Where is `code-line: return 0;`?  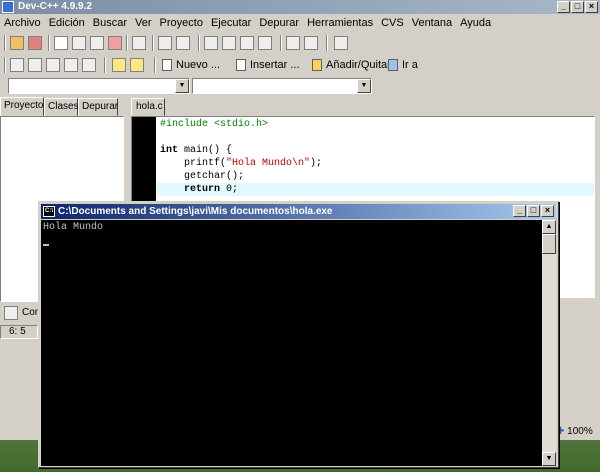
code-line: return 0; is located at coordinates (199, 189).